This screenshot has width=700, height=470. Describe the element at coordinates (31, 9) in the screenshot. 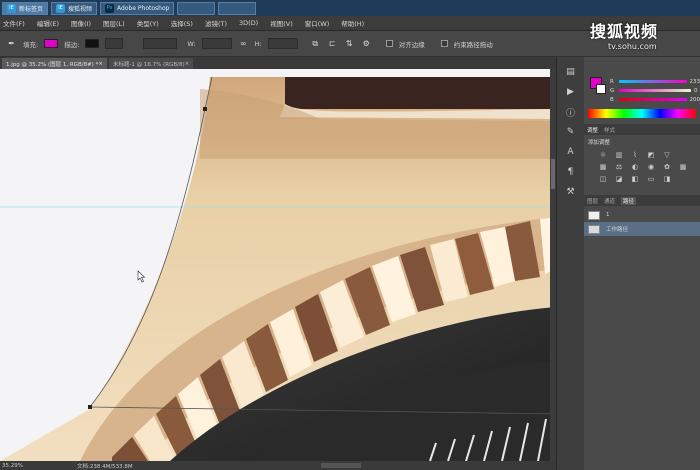

I see `taskbar-tab-label: 新标签页` at that location.